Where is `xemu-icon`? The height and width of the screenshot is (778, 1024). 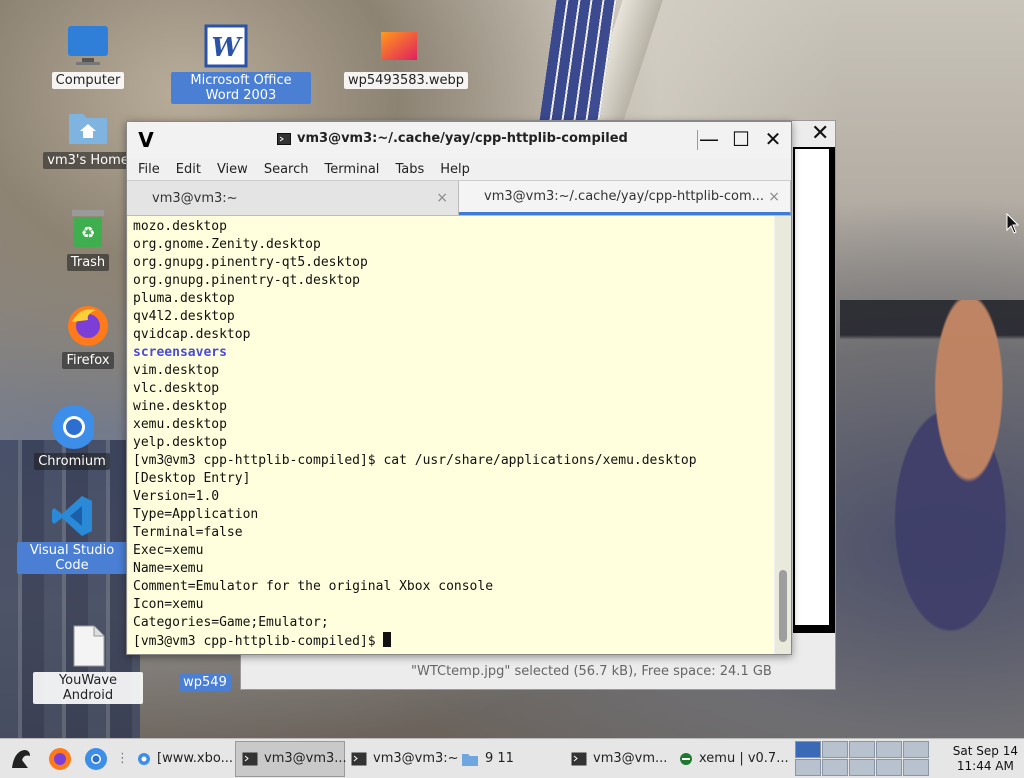
xemu-icon is located at coordinates (686, 759).